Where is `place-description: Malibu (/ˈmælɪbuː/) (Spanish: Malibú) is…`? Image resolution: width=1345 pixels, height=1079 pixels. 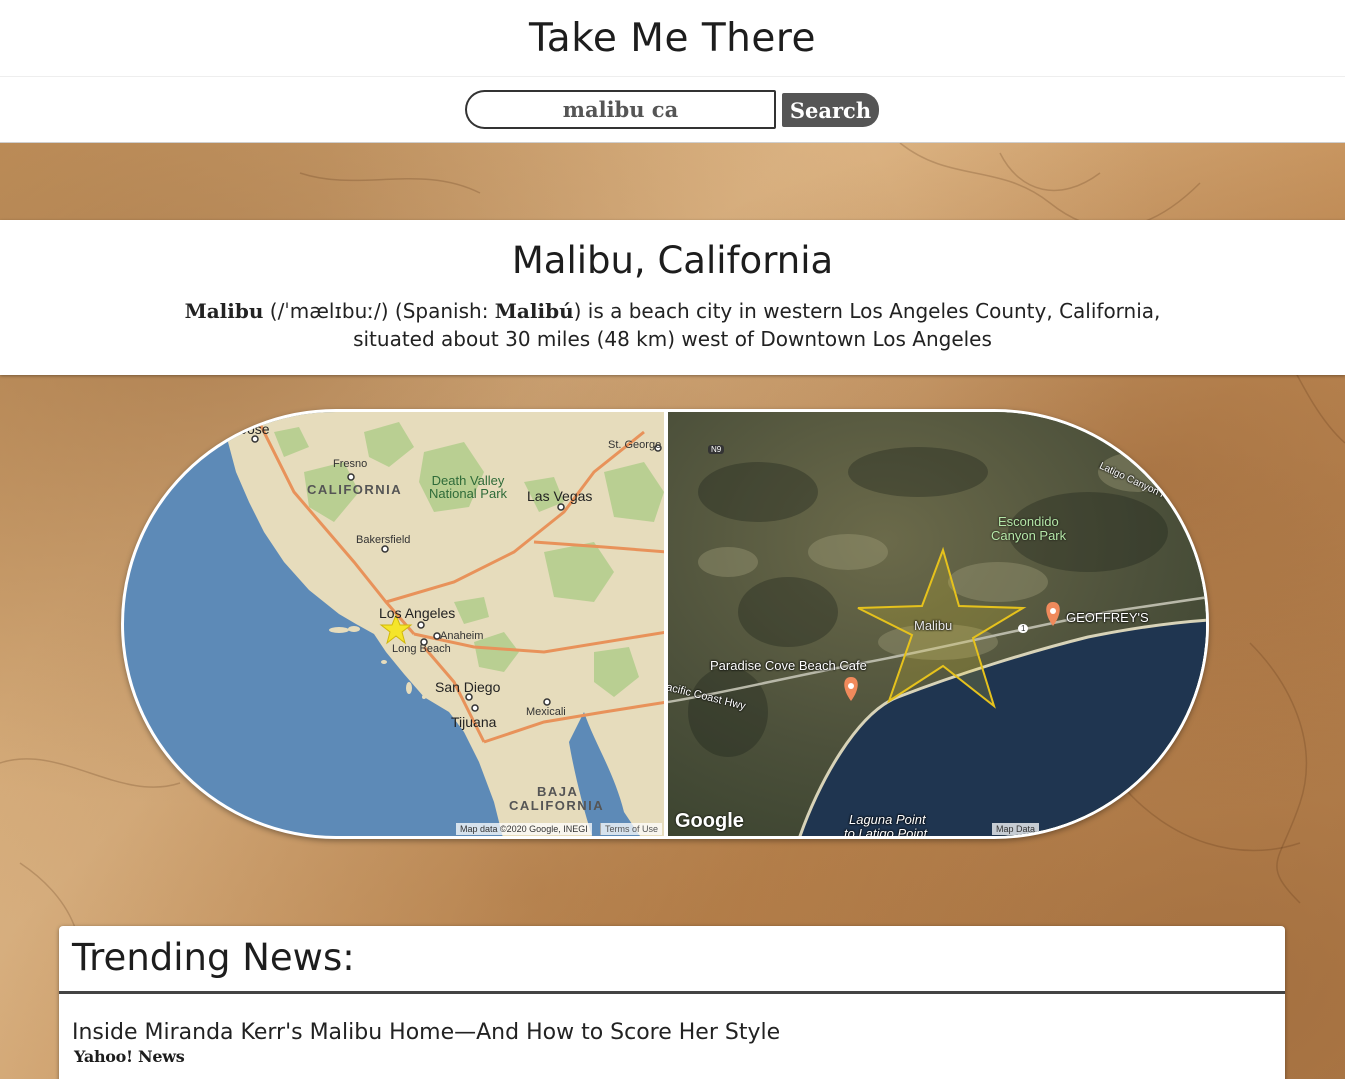
place-description: Malibu (/ˈmælɪbuː/) (Spanish: Malibú) is… is located at coordinates (673, 325).